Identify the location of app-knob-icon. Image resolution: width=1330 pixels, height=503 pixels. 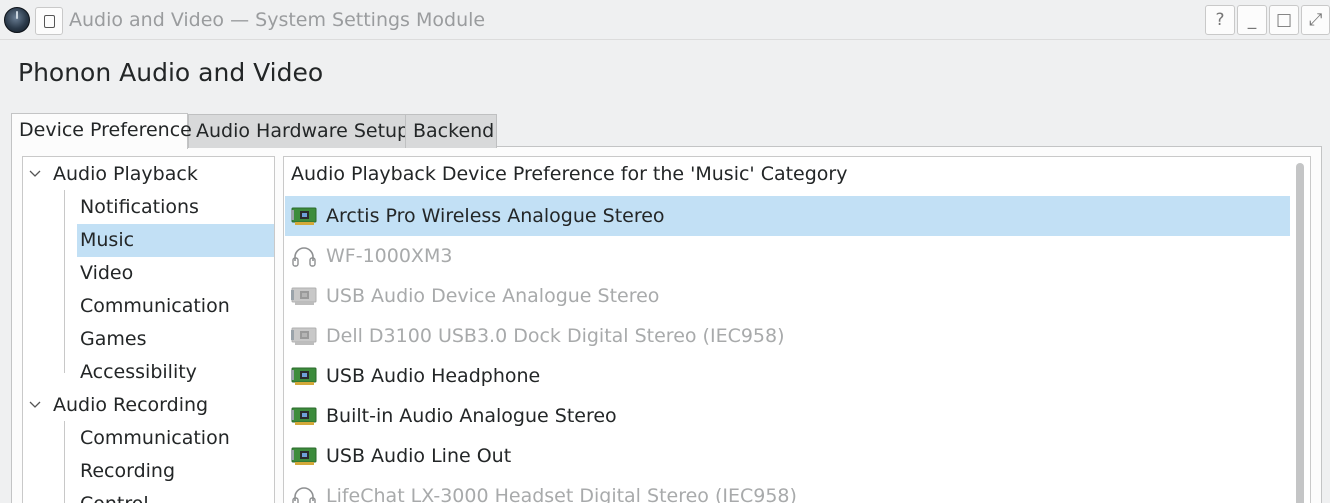
(17, 20).